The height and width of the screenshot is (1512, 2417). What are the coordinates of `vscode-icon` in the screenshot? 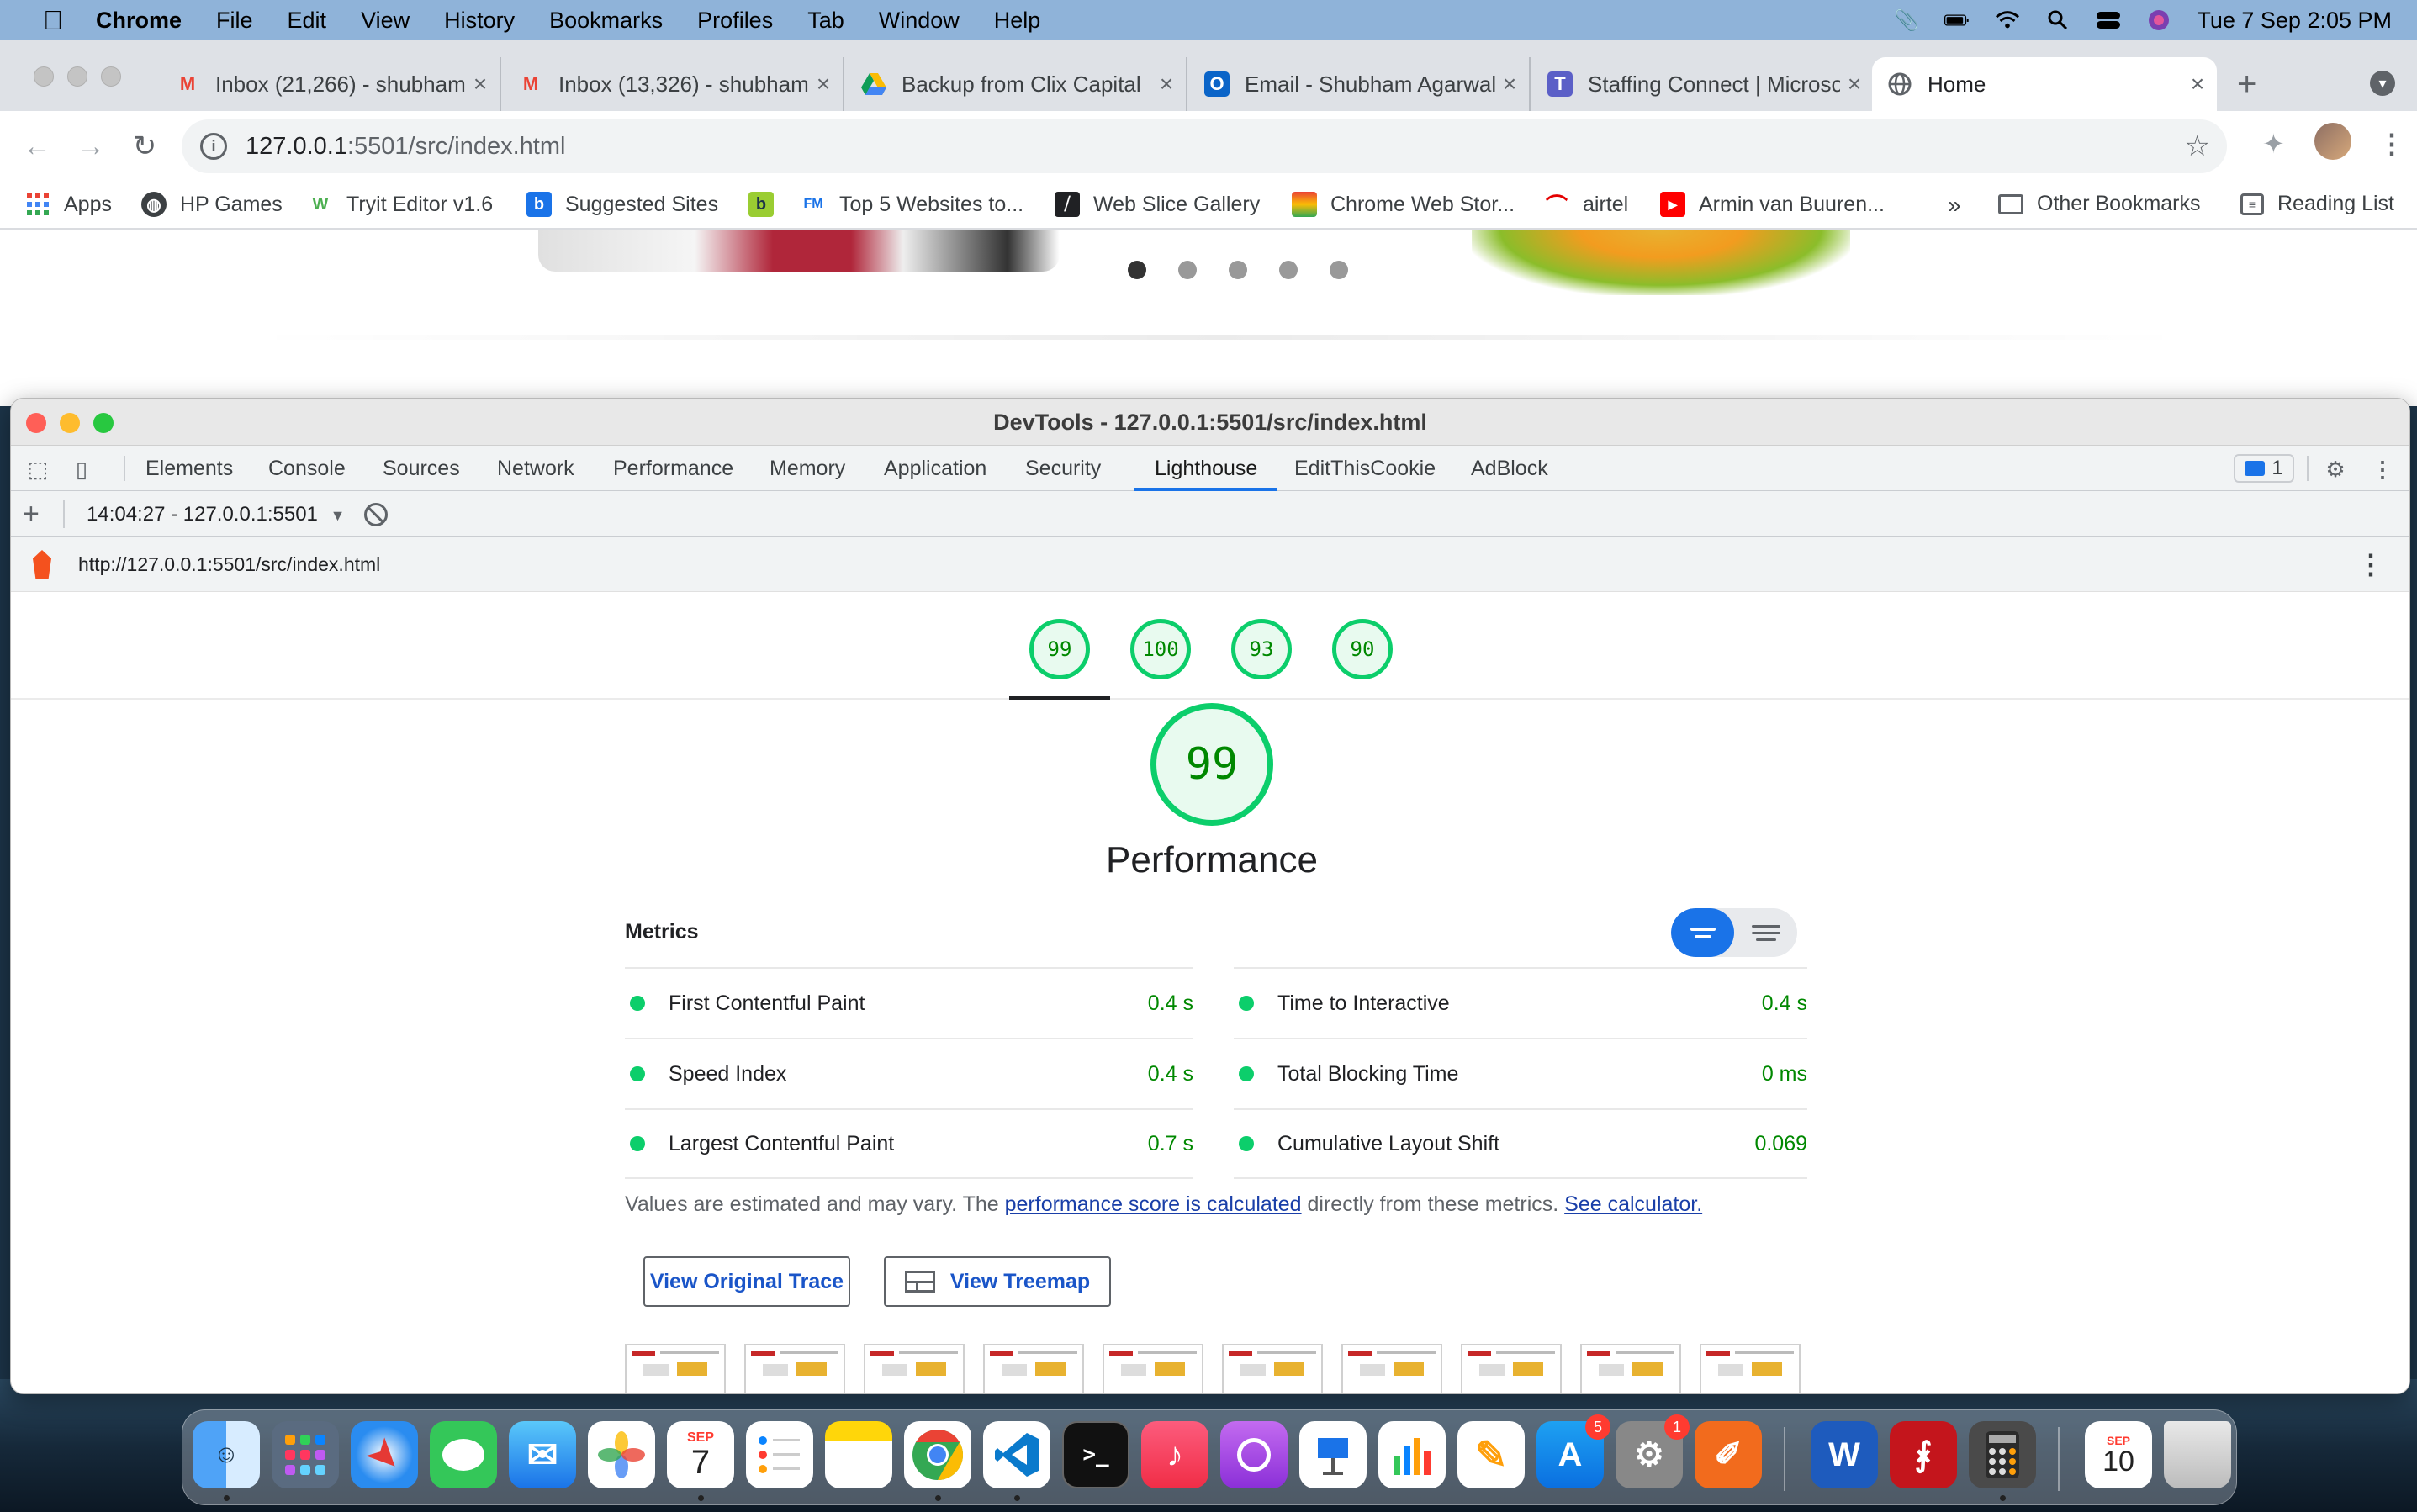 It's located at (1016, 1454).